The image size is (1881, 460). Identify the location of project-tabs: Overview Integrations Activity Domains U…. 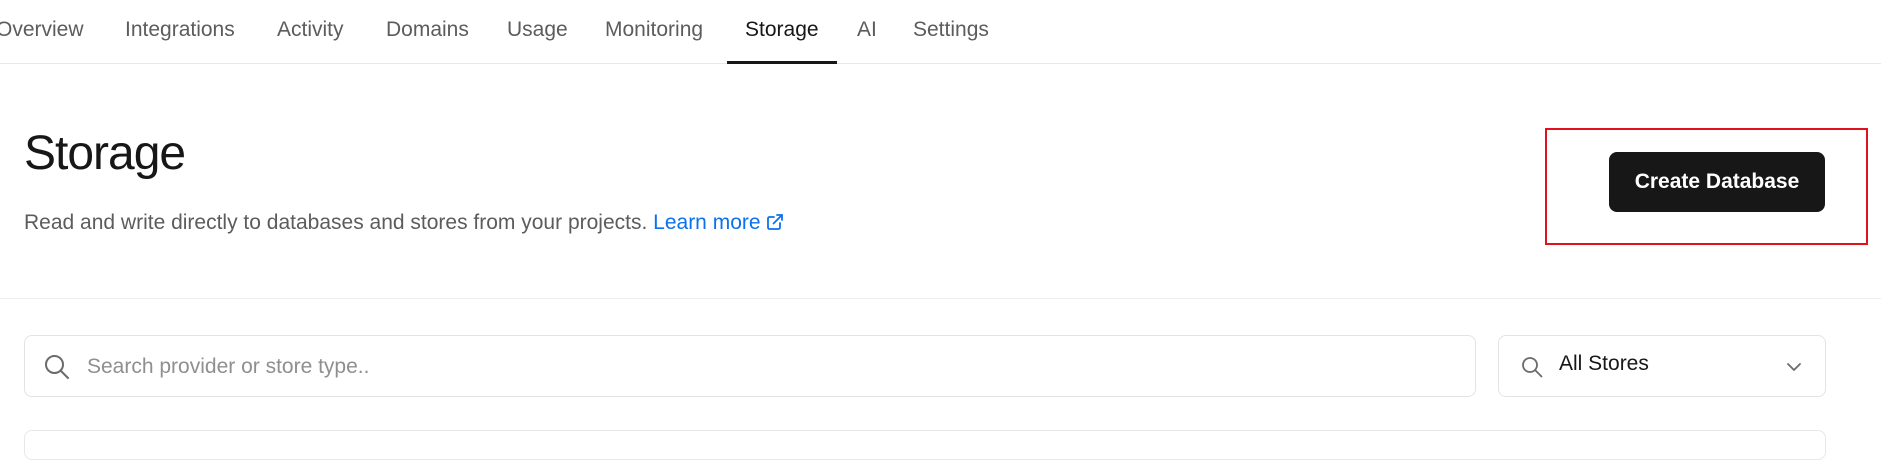
(940, 32).